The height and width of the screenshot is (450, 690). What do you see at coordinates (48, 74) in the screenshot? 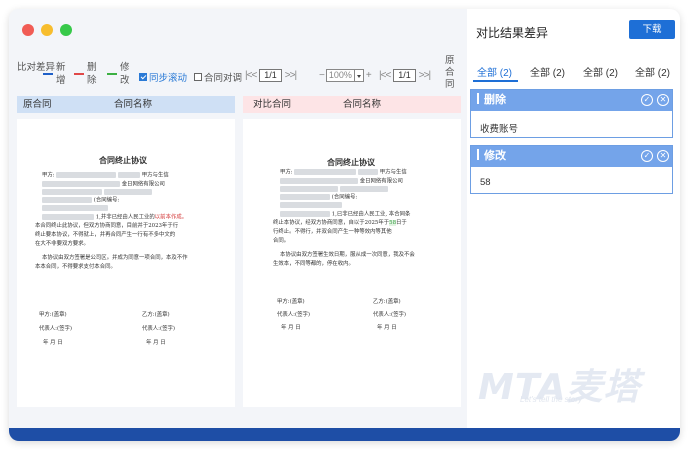
I see `add-legend-line` at bounding box center [48, 74].